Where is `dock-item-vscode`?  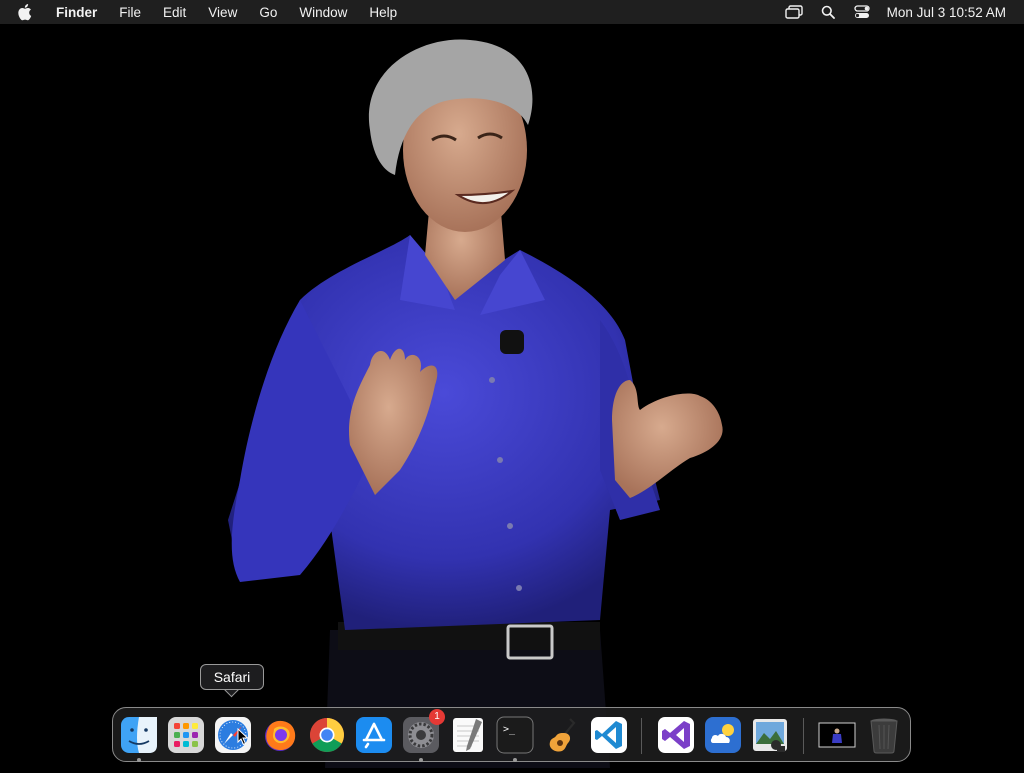
dock-item-vscode is located at coordinates (609, 735).